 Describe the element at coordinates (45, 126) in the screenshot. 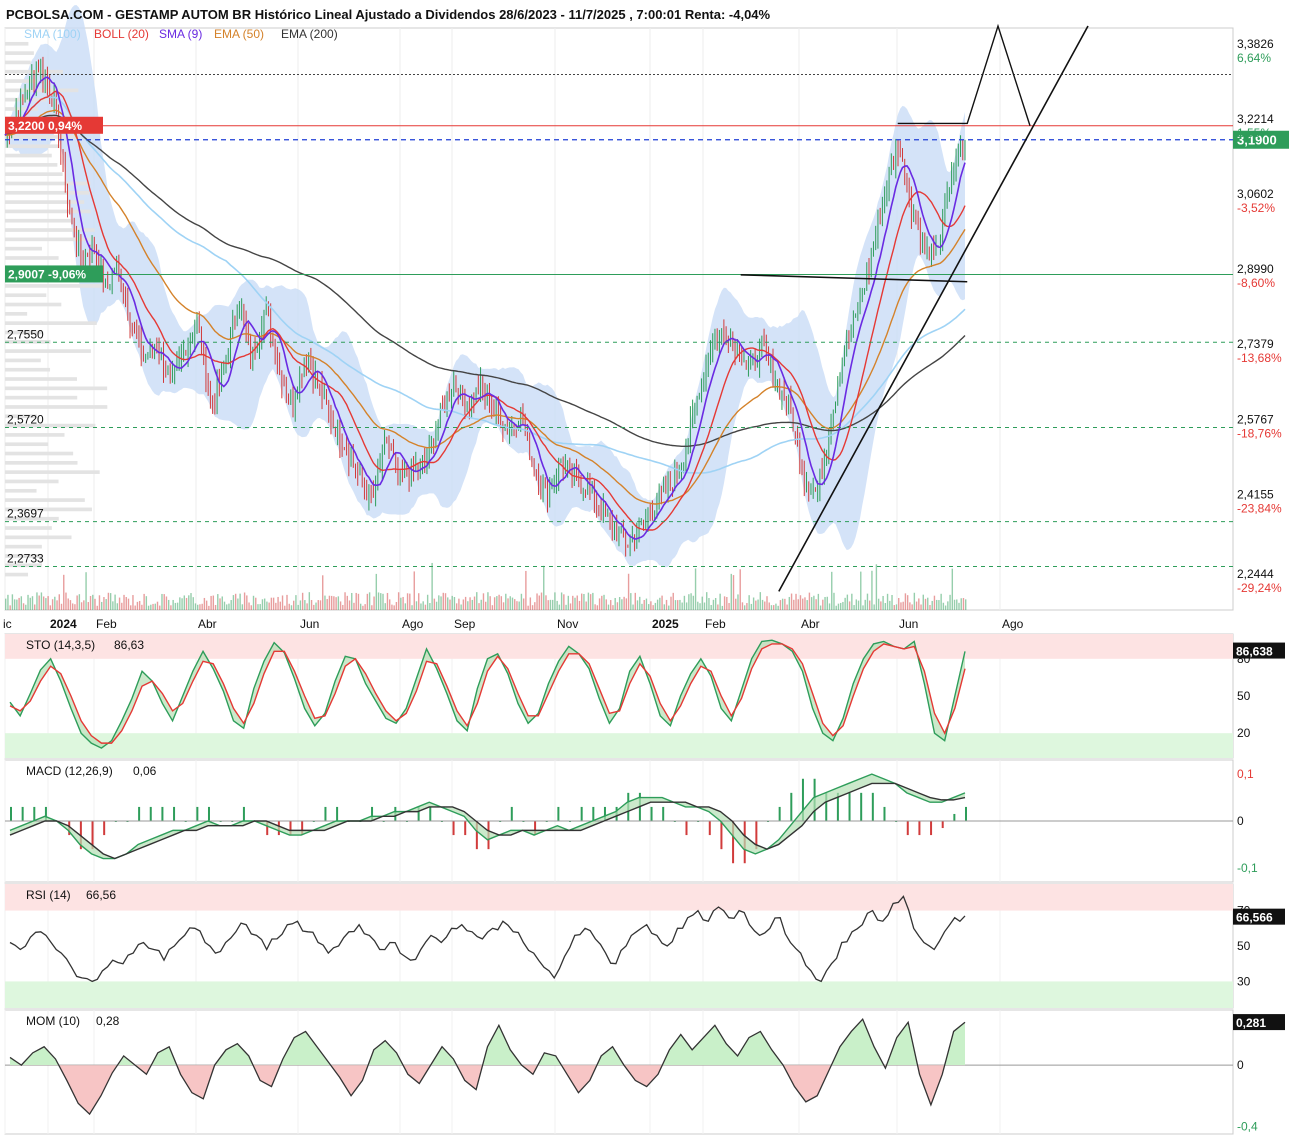

I see `resistance-label: 3,2200 0,94%` at that location.